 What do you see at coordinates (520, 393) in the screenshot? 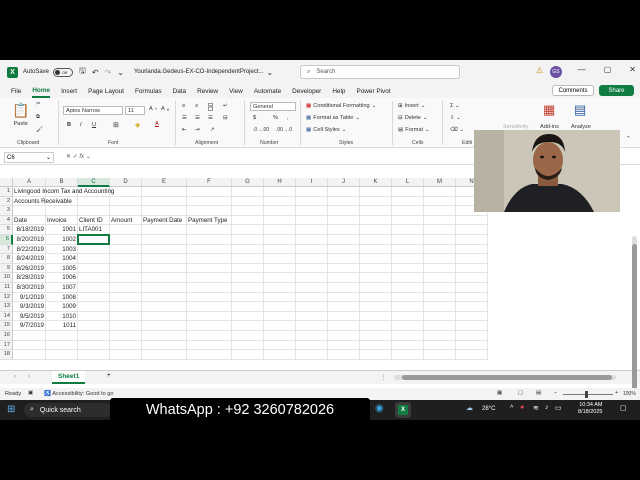
I see `page-layout-view-icon: ▢` at bounding box center [520, 393].